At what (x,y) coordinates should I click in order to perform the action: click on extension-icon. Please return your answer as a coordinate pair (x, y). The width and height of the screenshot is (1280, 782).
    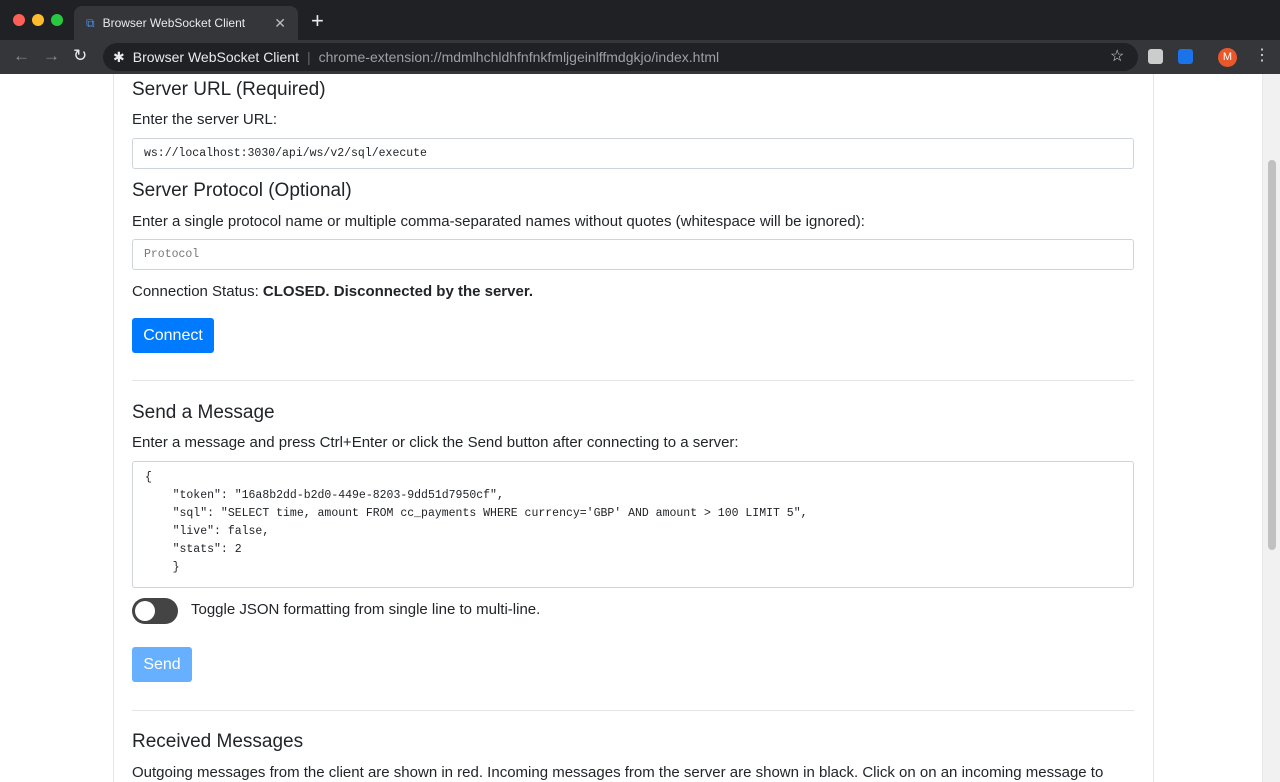
    Looking at the image, I should click on (1155, 56).